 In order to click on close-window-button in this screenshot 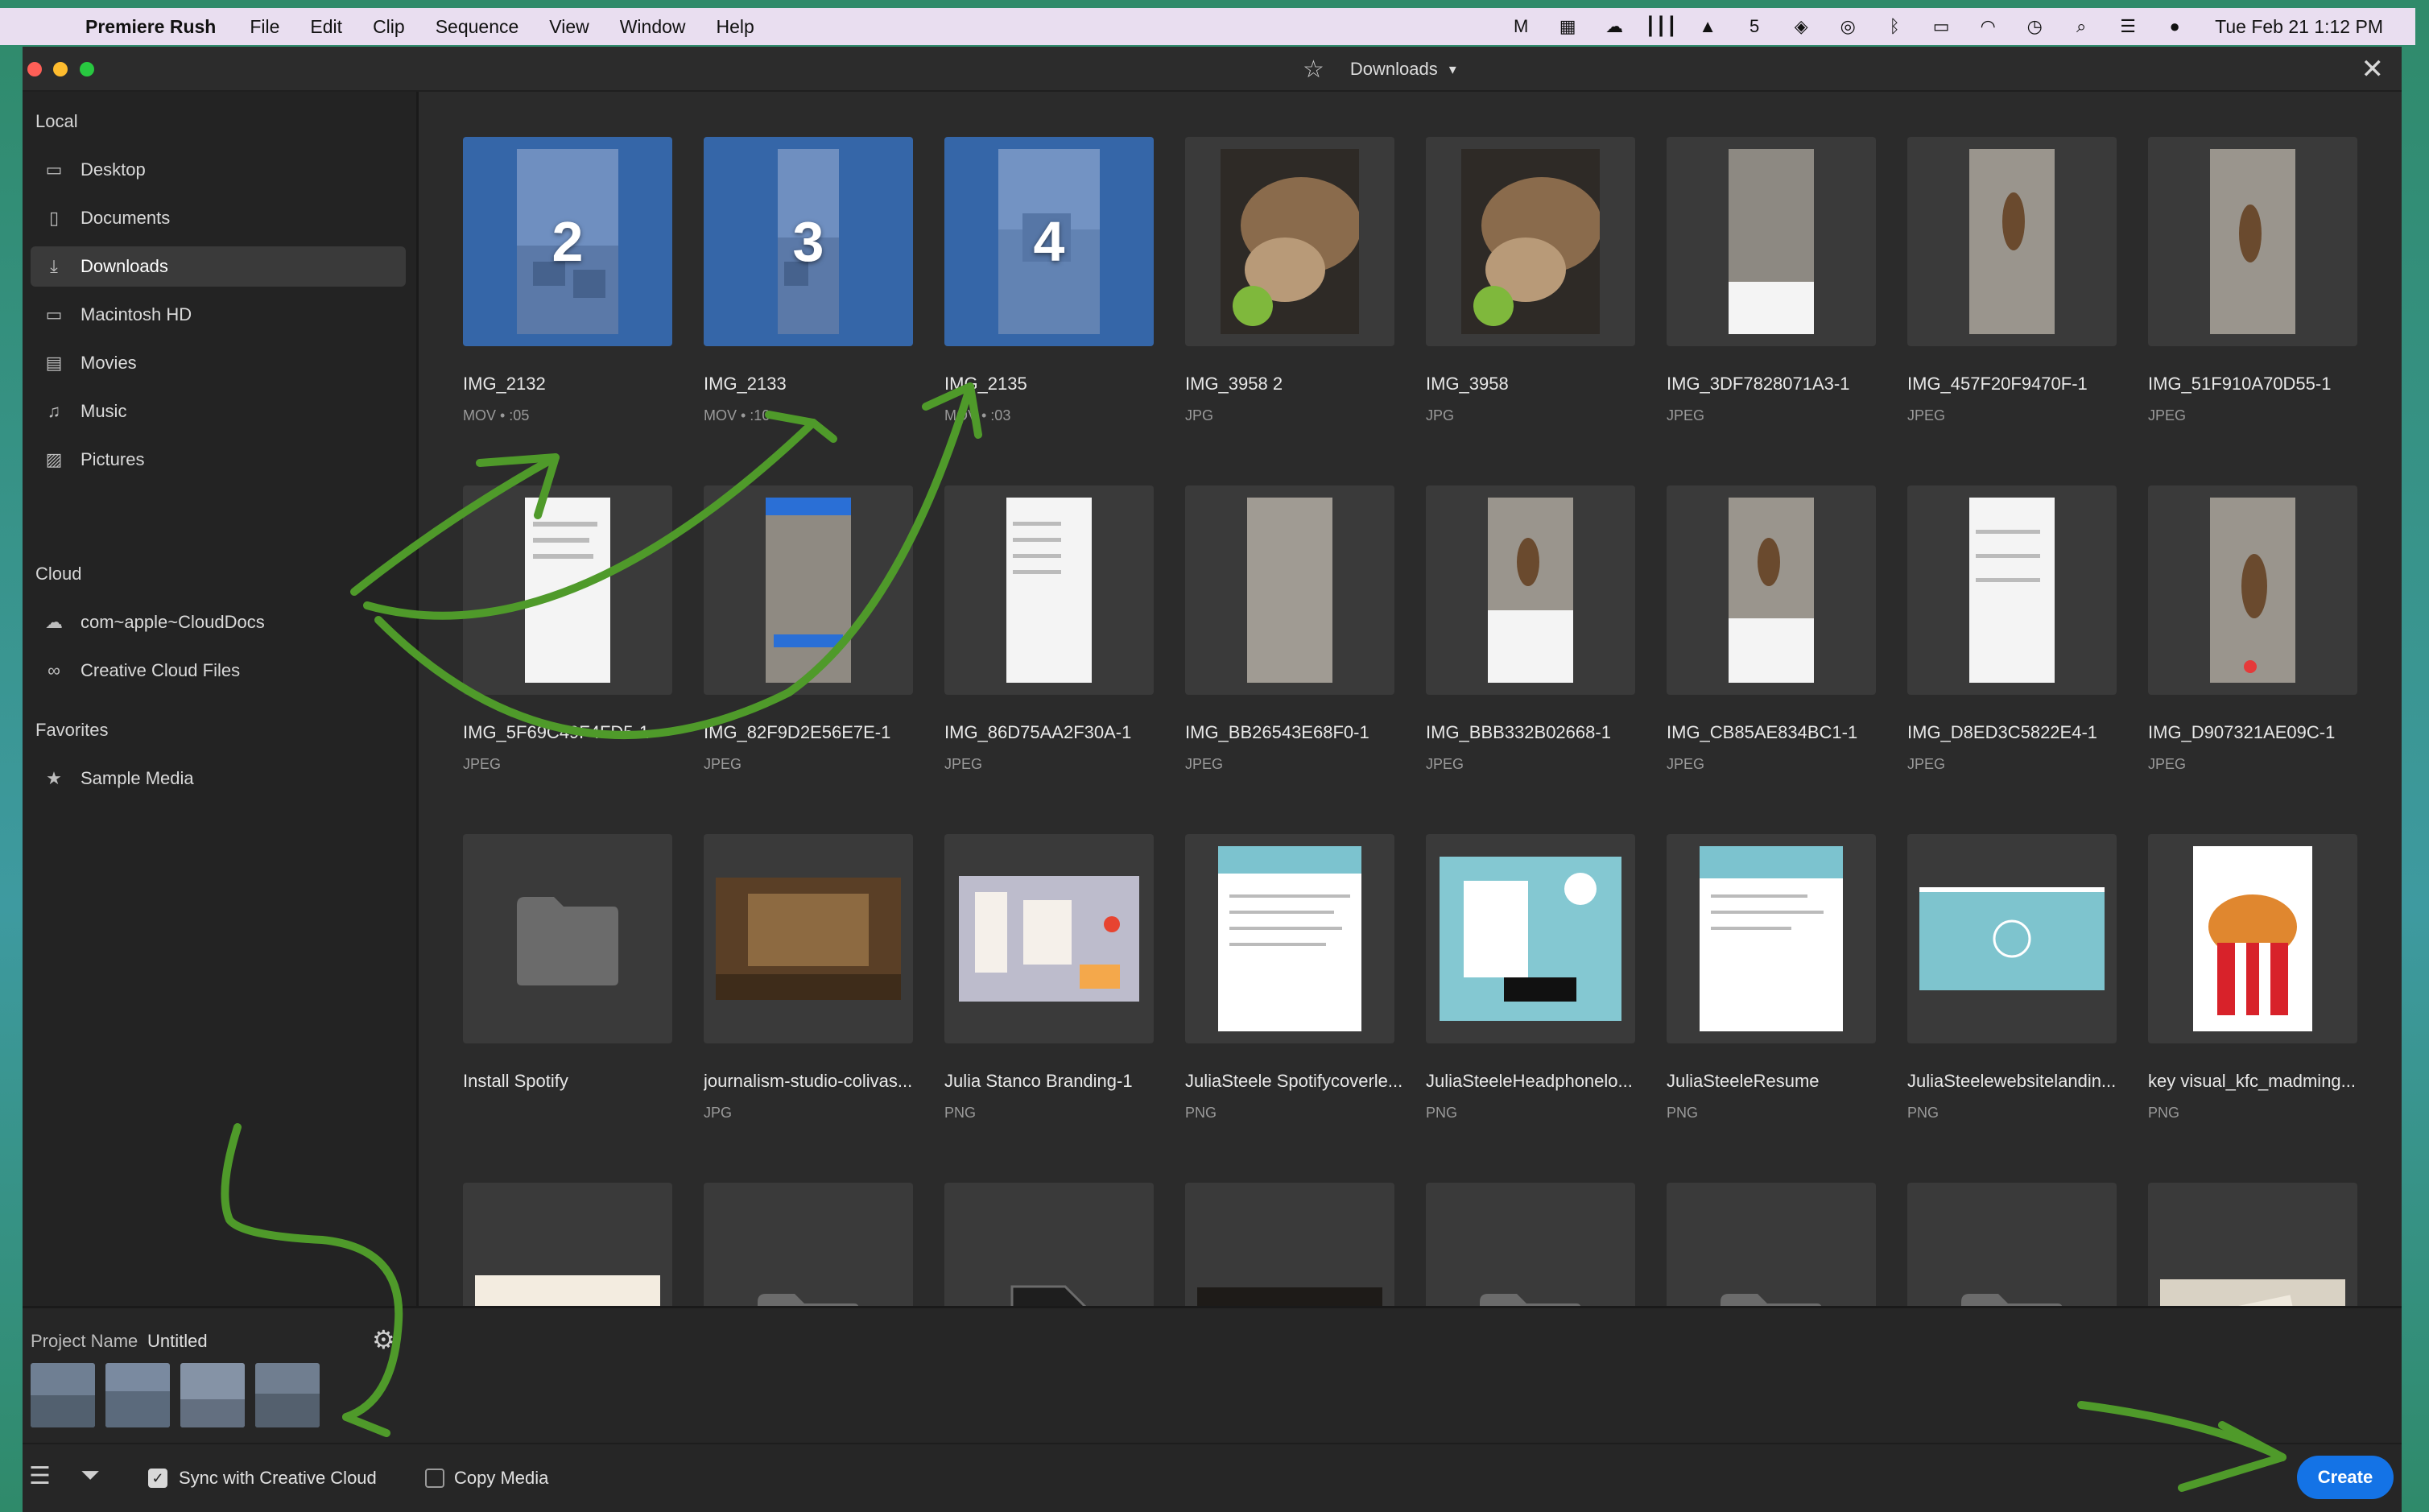, I will do `click(34, 69)`.